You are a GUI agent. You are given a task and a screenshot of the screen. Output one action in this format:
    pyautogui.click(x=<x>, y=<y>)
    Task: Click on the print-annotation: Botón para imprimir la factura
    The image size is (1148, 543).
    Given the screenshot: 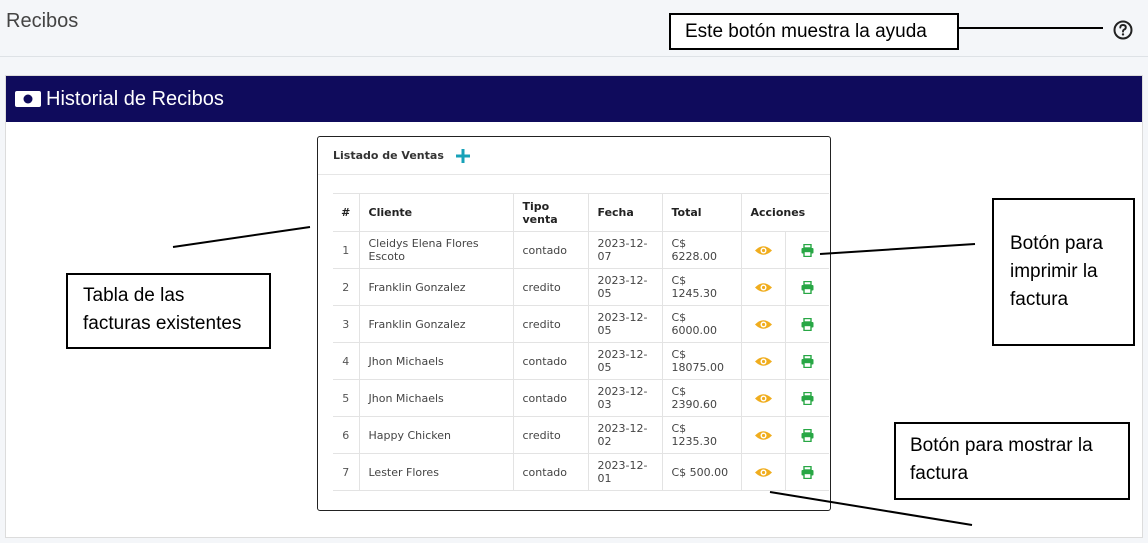 What is the action you would take?
    pyautogui.click(x=1063, y=272)
    